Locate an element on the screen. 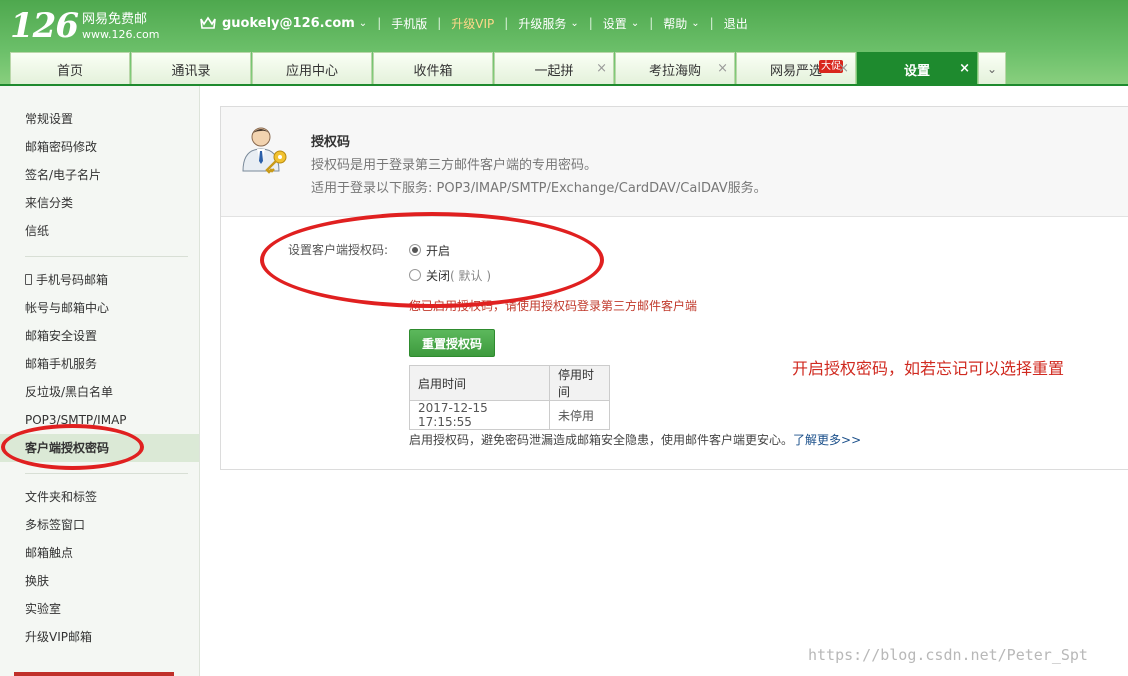 The height and width of the screenshot is (676, 1128). tab-kaola: 考拉海购 × is located at coordinates (675, 68).